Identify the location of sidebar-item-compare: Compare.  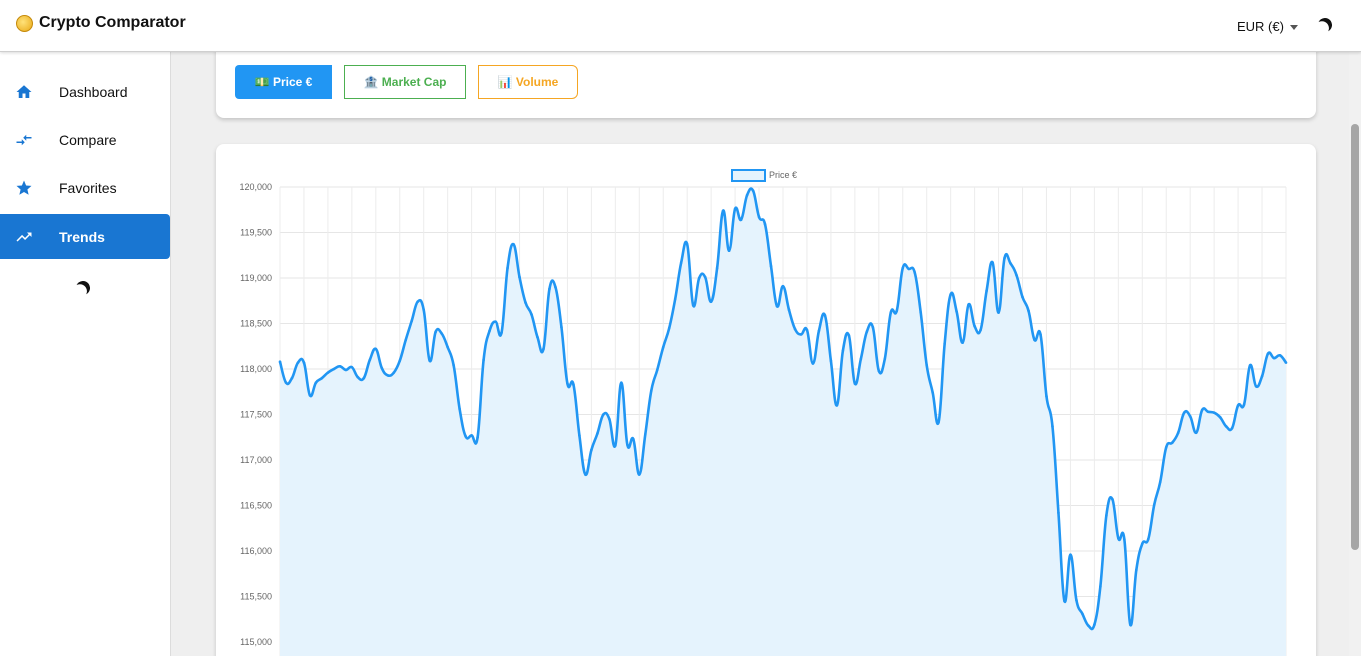
(85, 139).